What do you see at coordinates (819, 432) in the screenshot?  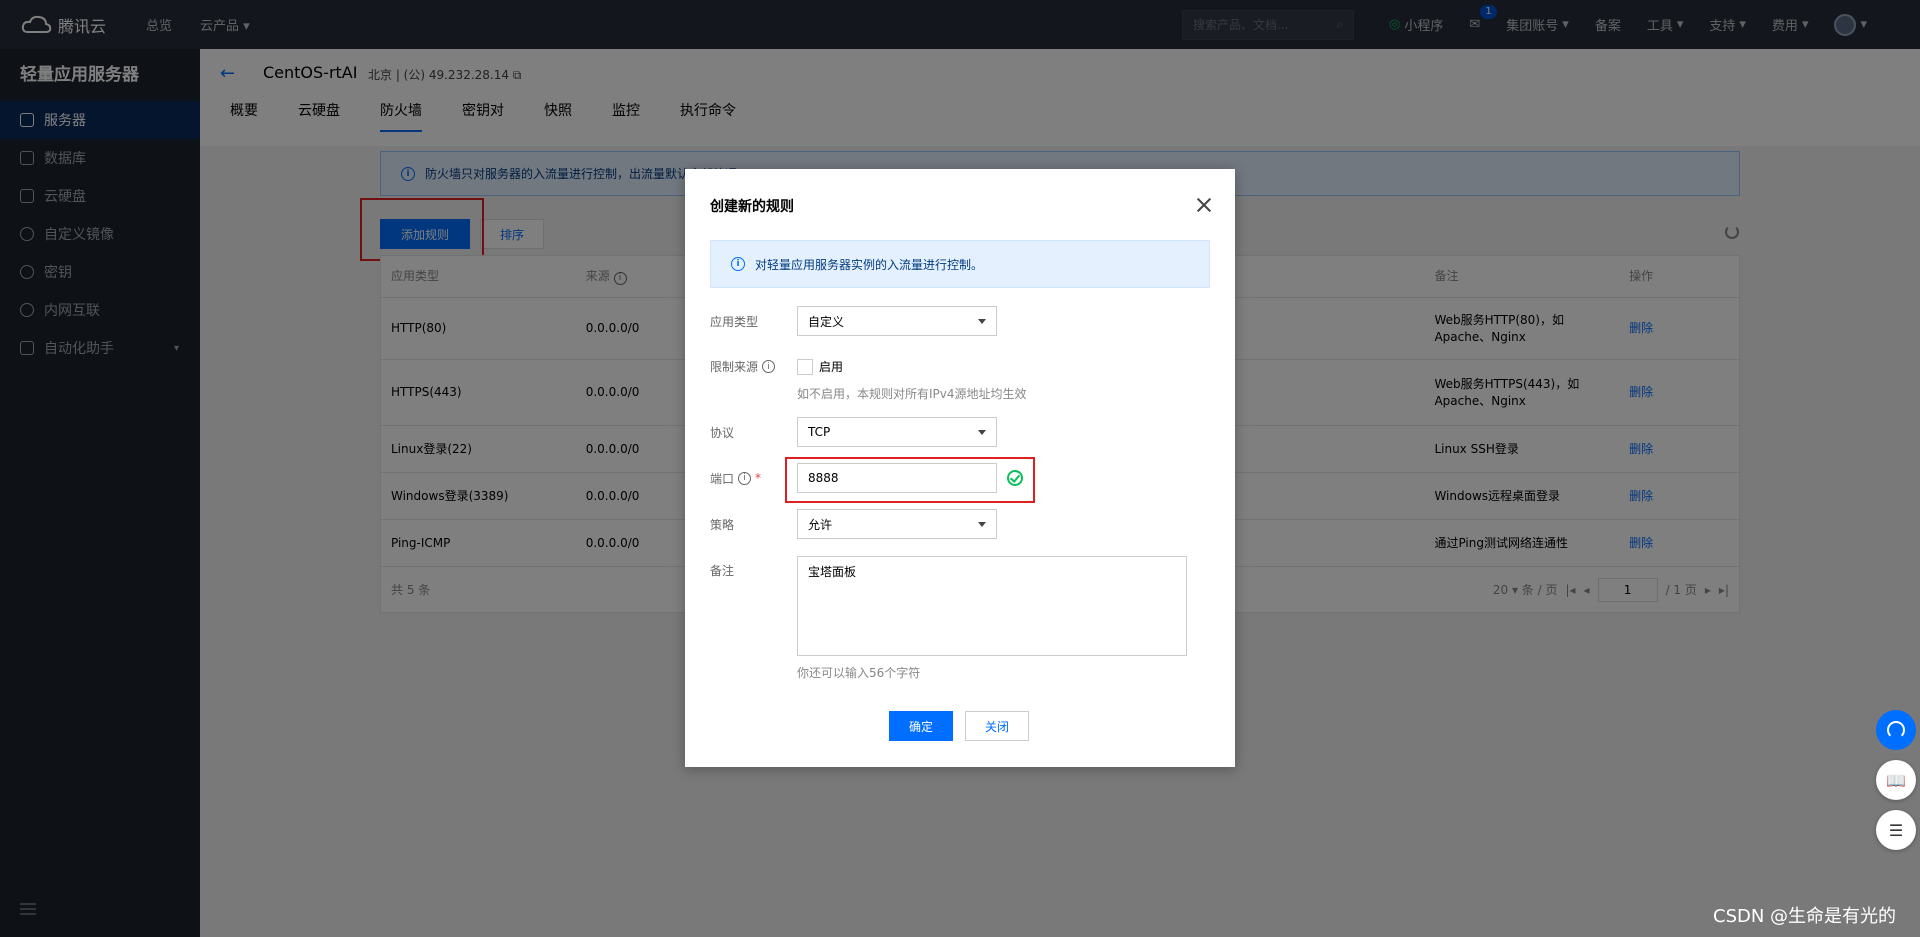 I see `protocol-value: TCP` at bounding box center [819, 432].